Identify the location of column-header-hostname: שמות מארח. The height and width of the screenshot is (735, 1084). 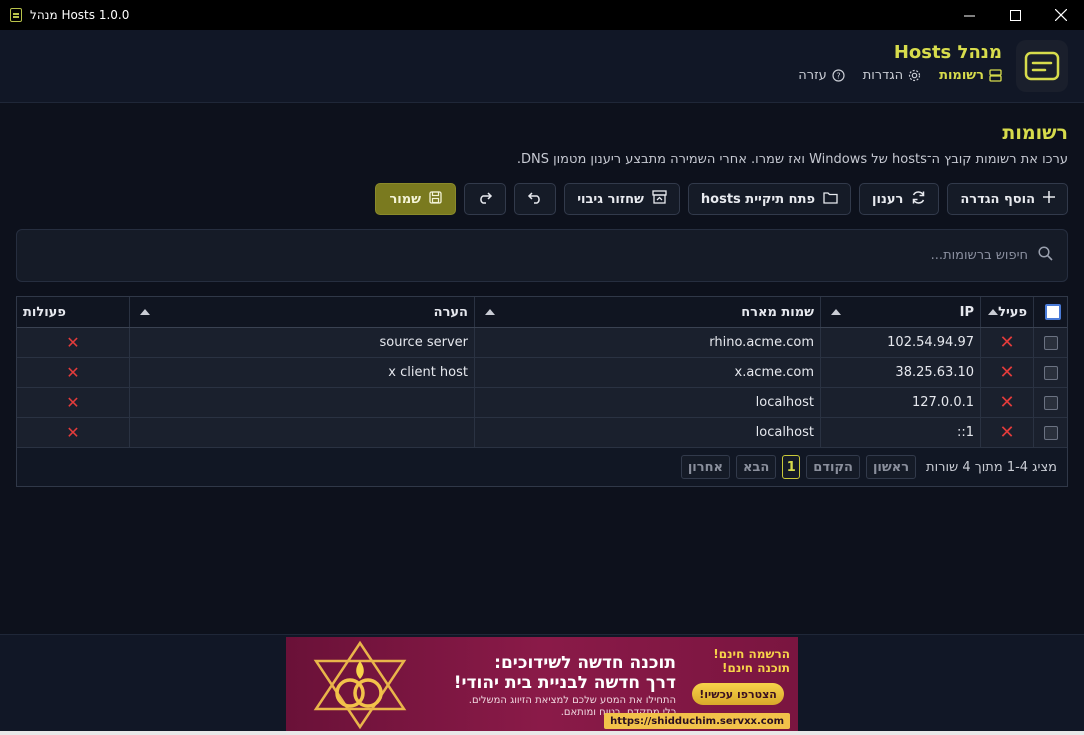
(647, 312).